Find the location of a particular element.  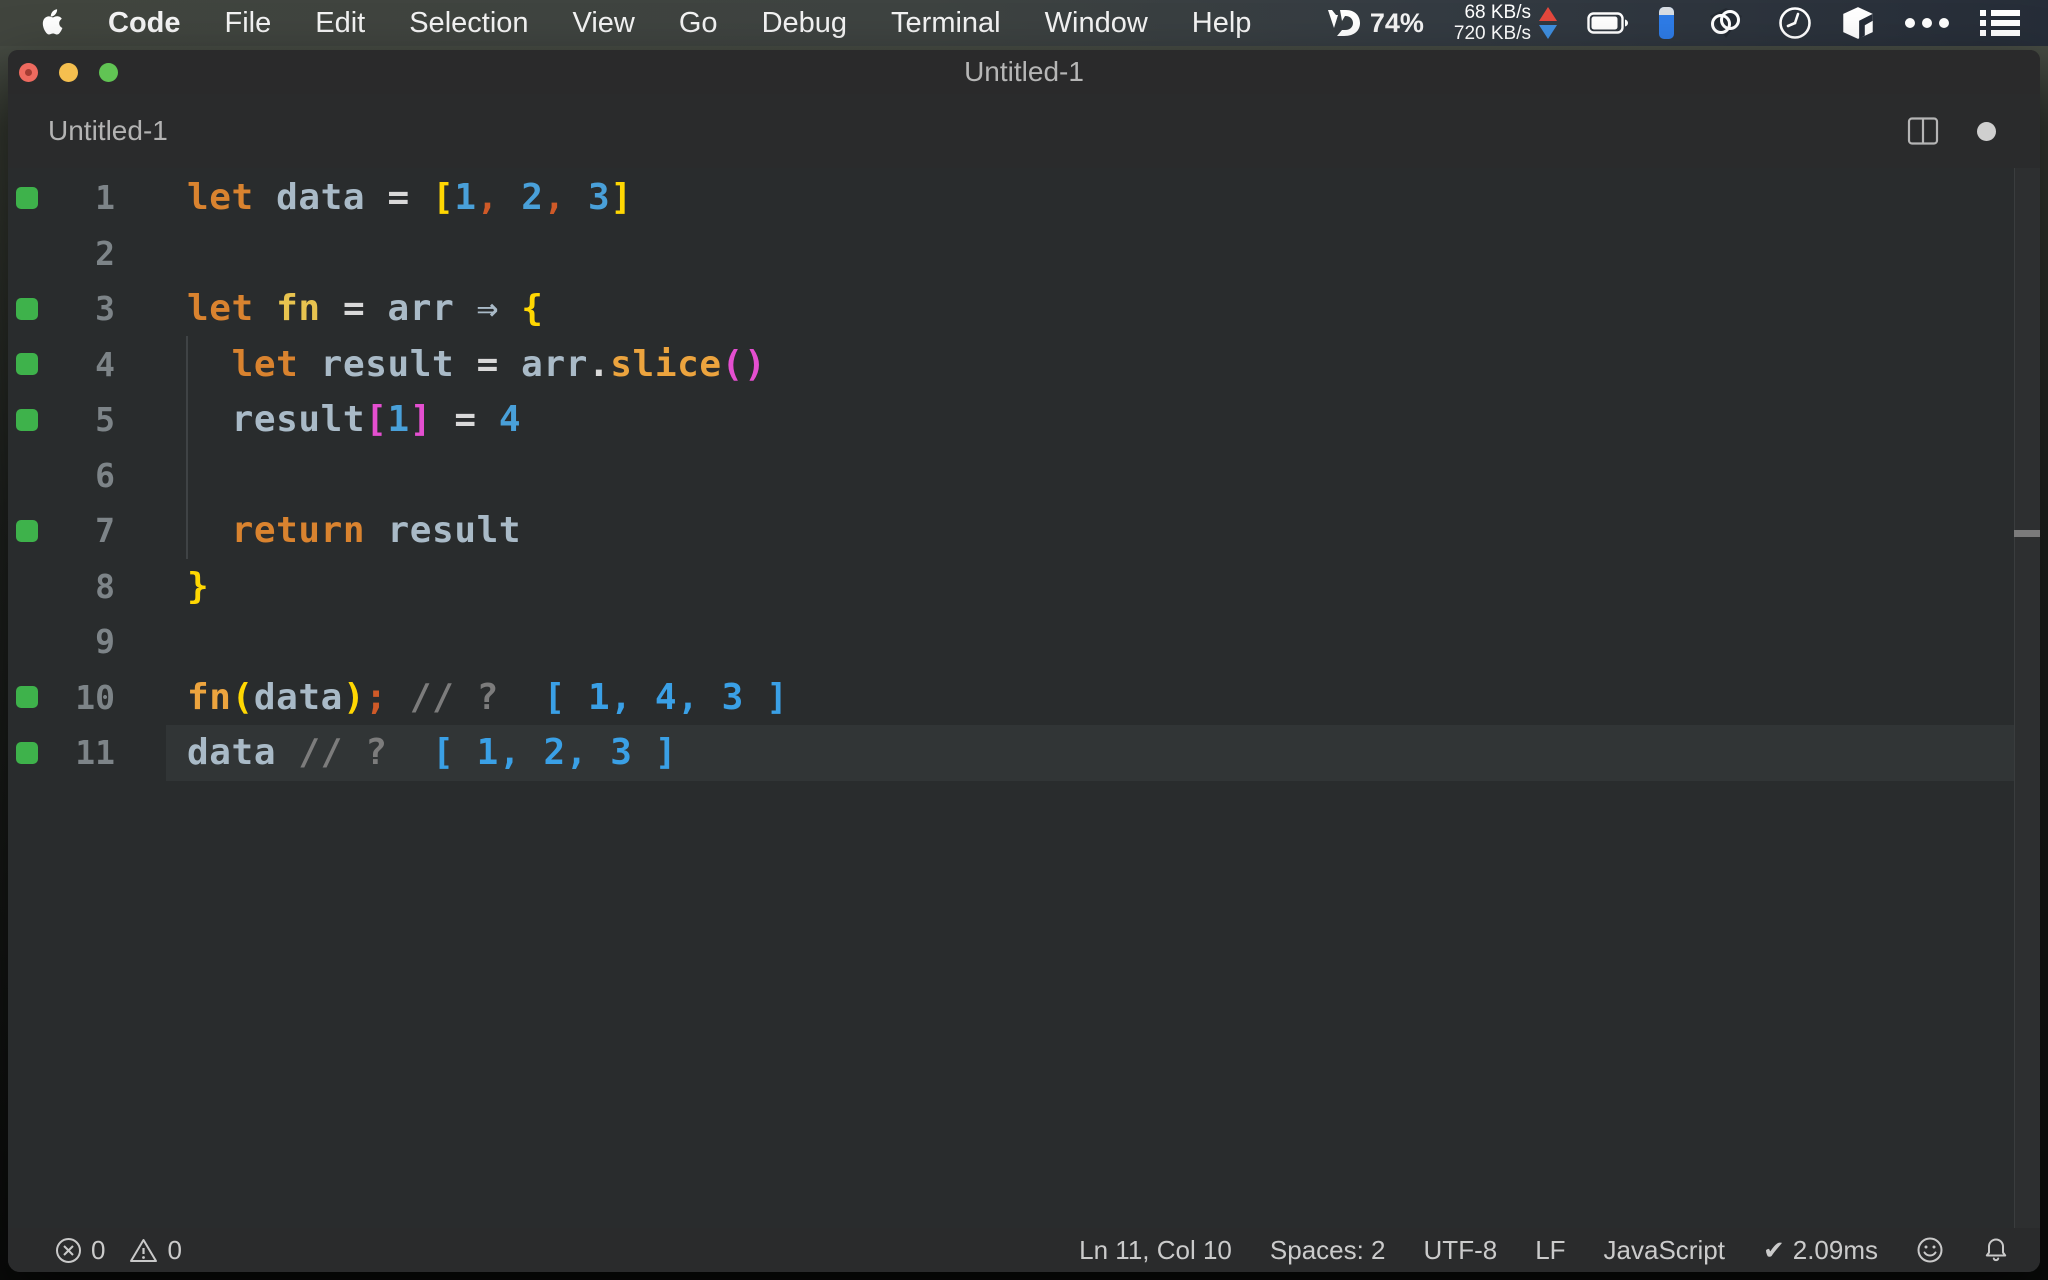

line-text: return result is located at coordinates (354, 530).